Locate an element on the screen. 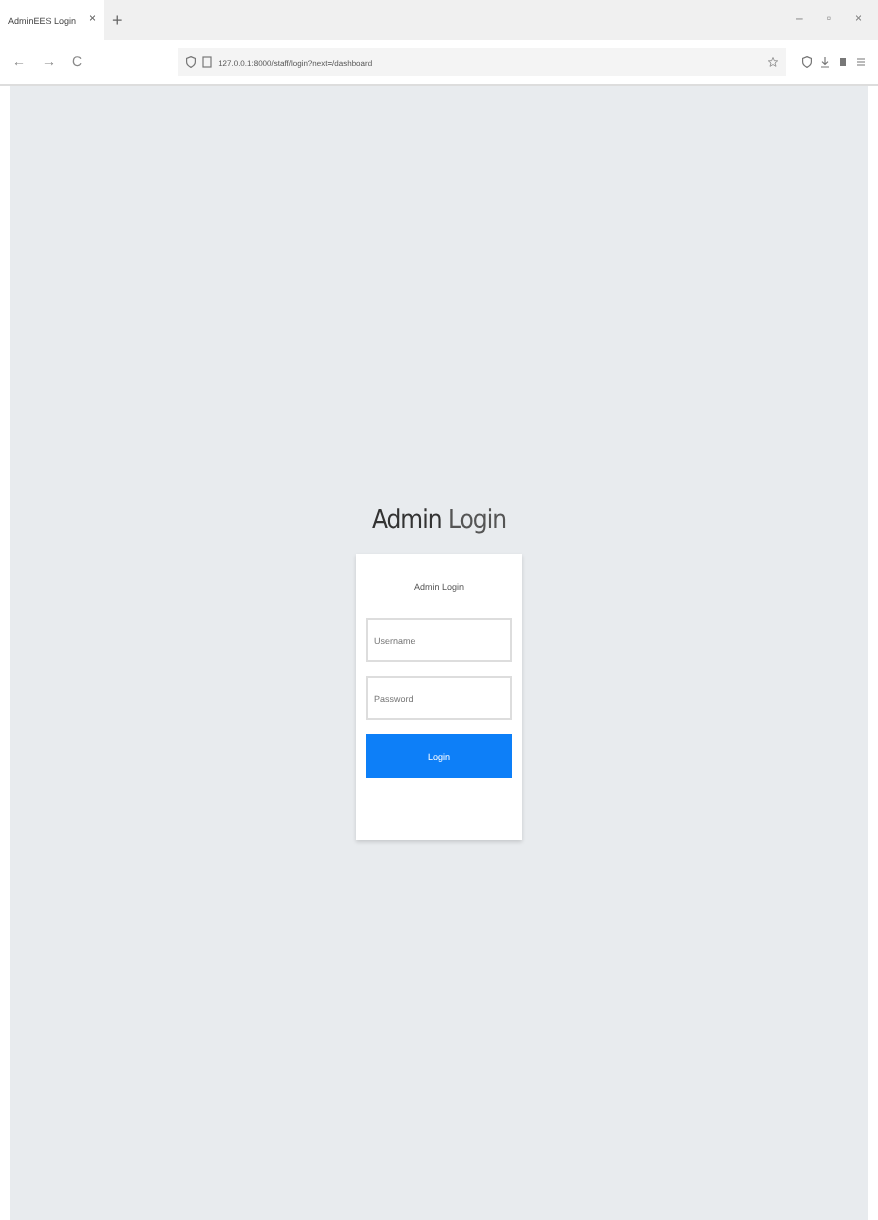 The height and width of the screenshot is (1220, 878). menu-icon is located at coordinates (861, 62).